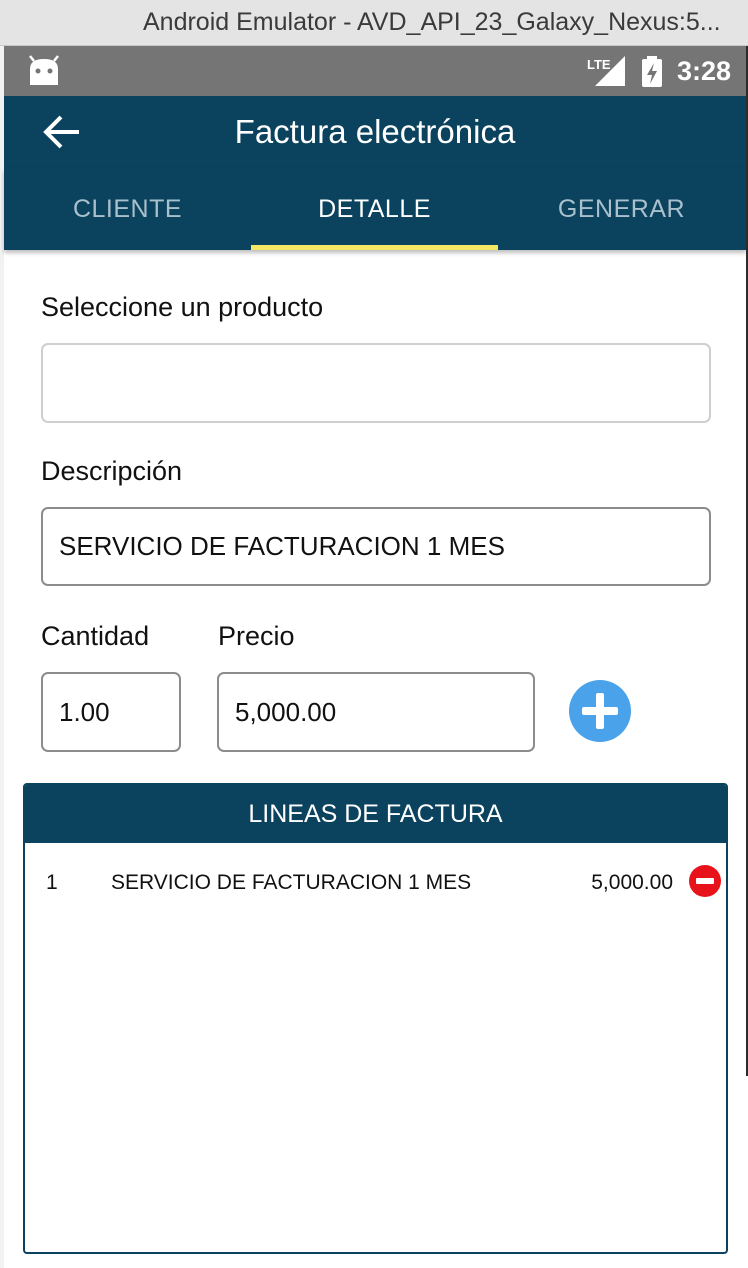 This screenshot has width=748, height=1268. I want to click on product-select, so click(376, 383).